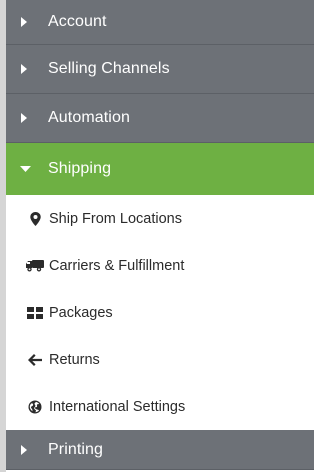 The height and width of the screenshot is (472, 320). What do you see at coordinates (35, 266) in the screenshot?
I see `truck-icon` at bounding box center [35, 266].